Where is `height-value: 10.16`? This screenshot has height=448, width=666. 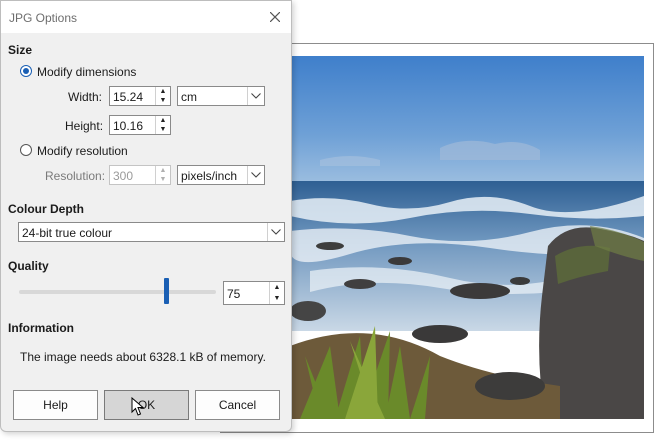 height-value: 10.16 is located at coordinates (128, 126).